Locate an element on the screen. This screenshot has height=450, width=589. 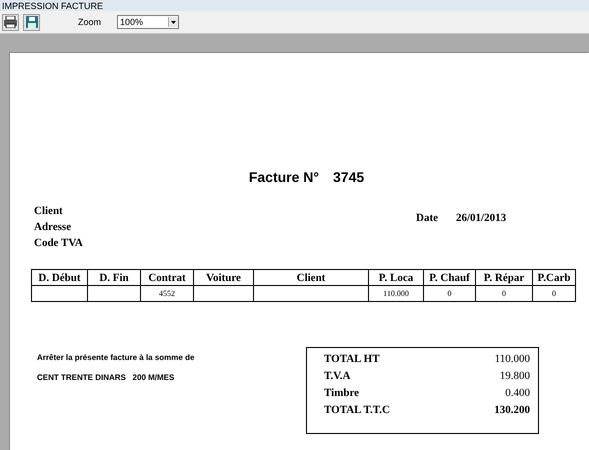
column-header: P.Carb is located at coordinates (554, 278).